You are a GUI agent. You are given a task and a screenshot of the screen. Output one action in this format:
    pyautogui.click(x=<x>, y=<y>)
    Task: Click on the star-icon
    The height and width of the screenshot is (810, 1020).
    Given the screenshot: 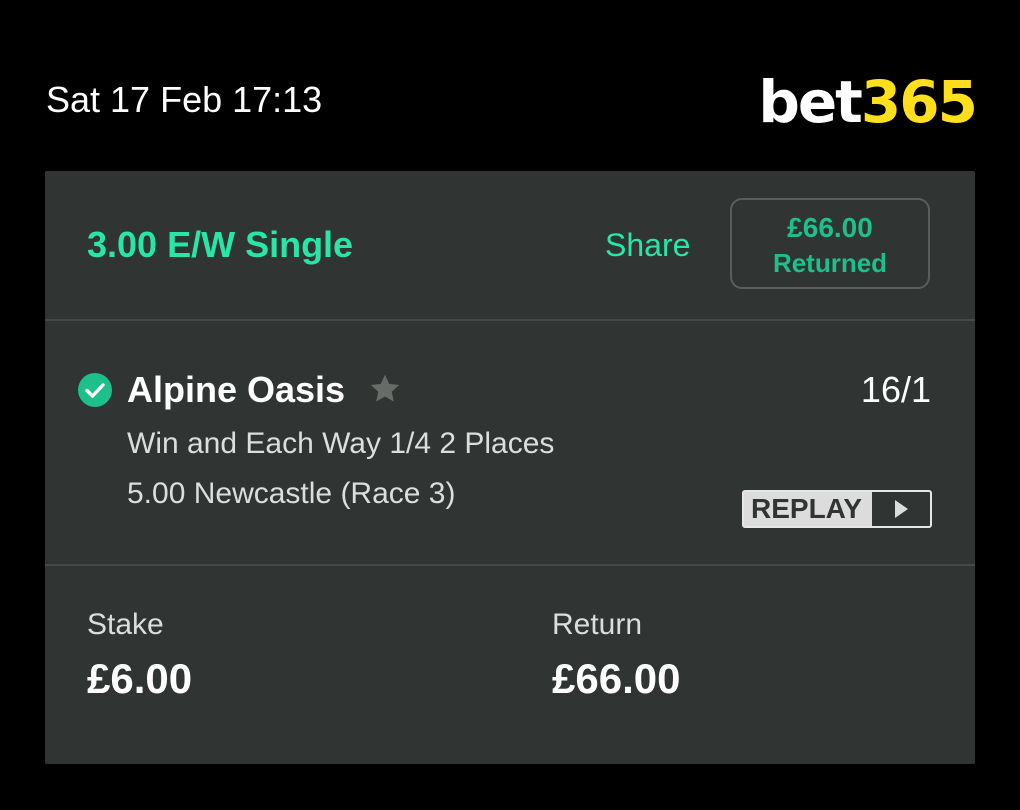 What is the action you would take?
    pyautogui.click(x=385, y=389)
    